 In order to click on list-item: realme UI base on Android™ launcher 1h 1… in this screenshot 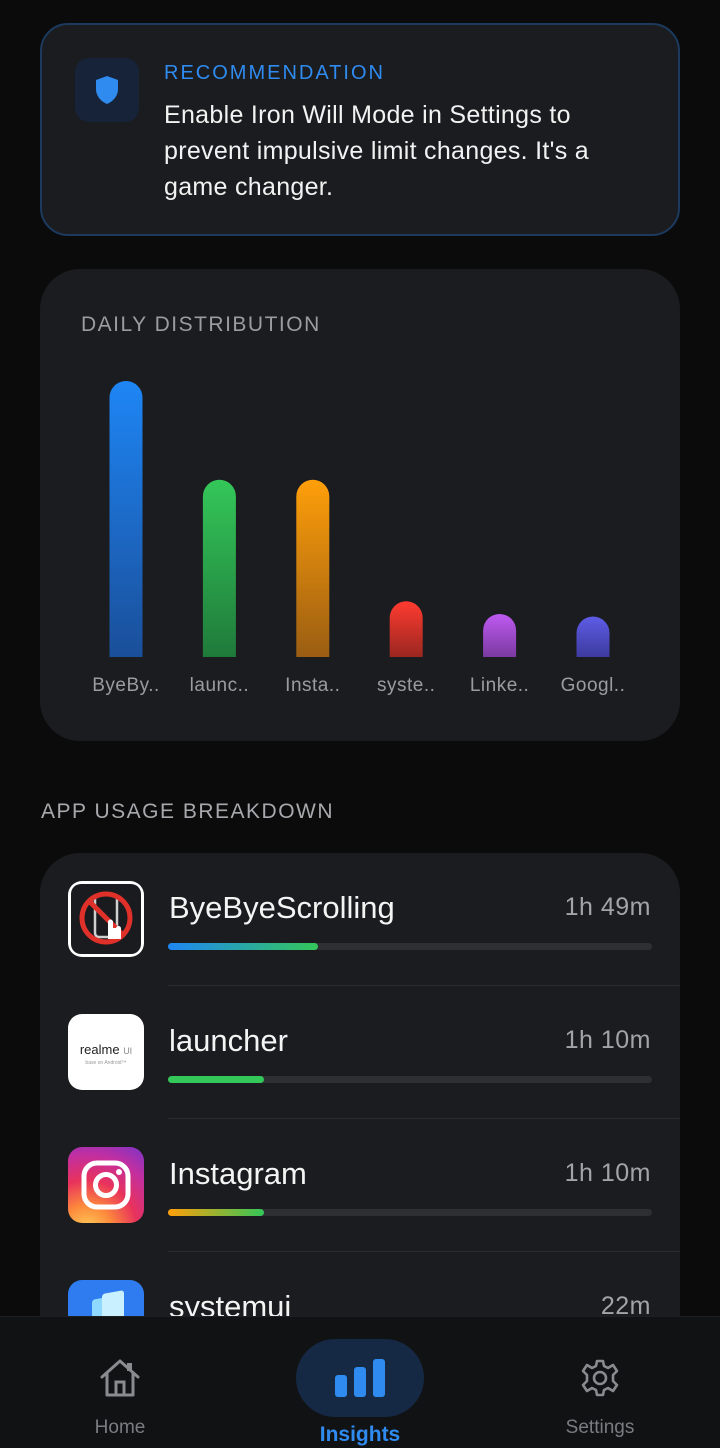, I will do `click(360, 1052)`.